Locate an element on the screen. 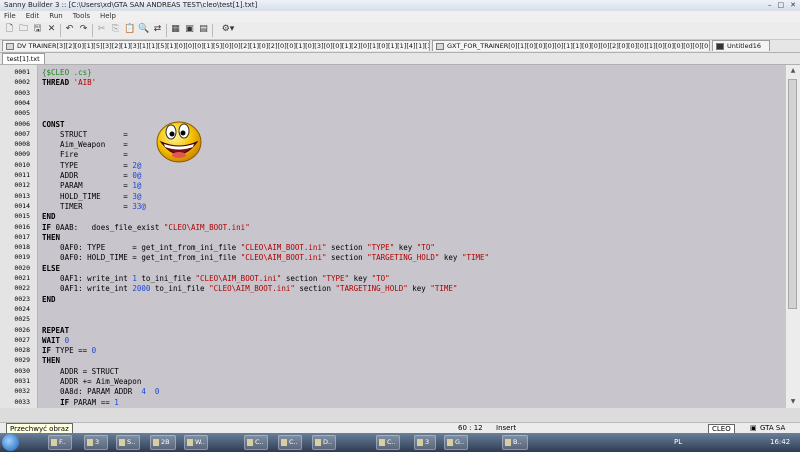 The image size is (800, 452). taskbar-item: 2B is located at coordinates (163, 442).